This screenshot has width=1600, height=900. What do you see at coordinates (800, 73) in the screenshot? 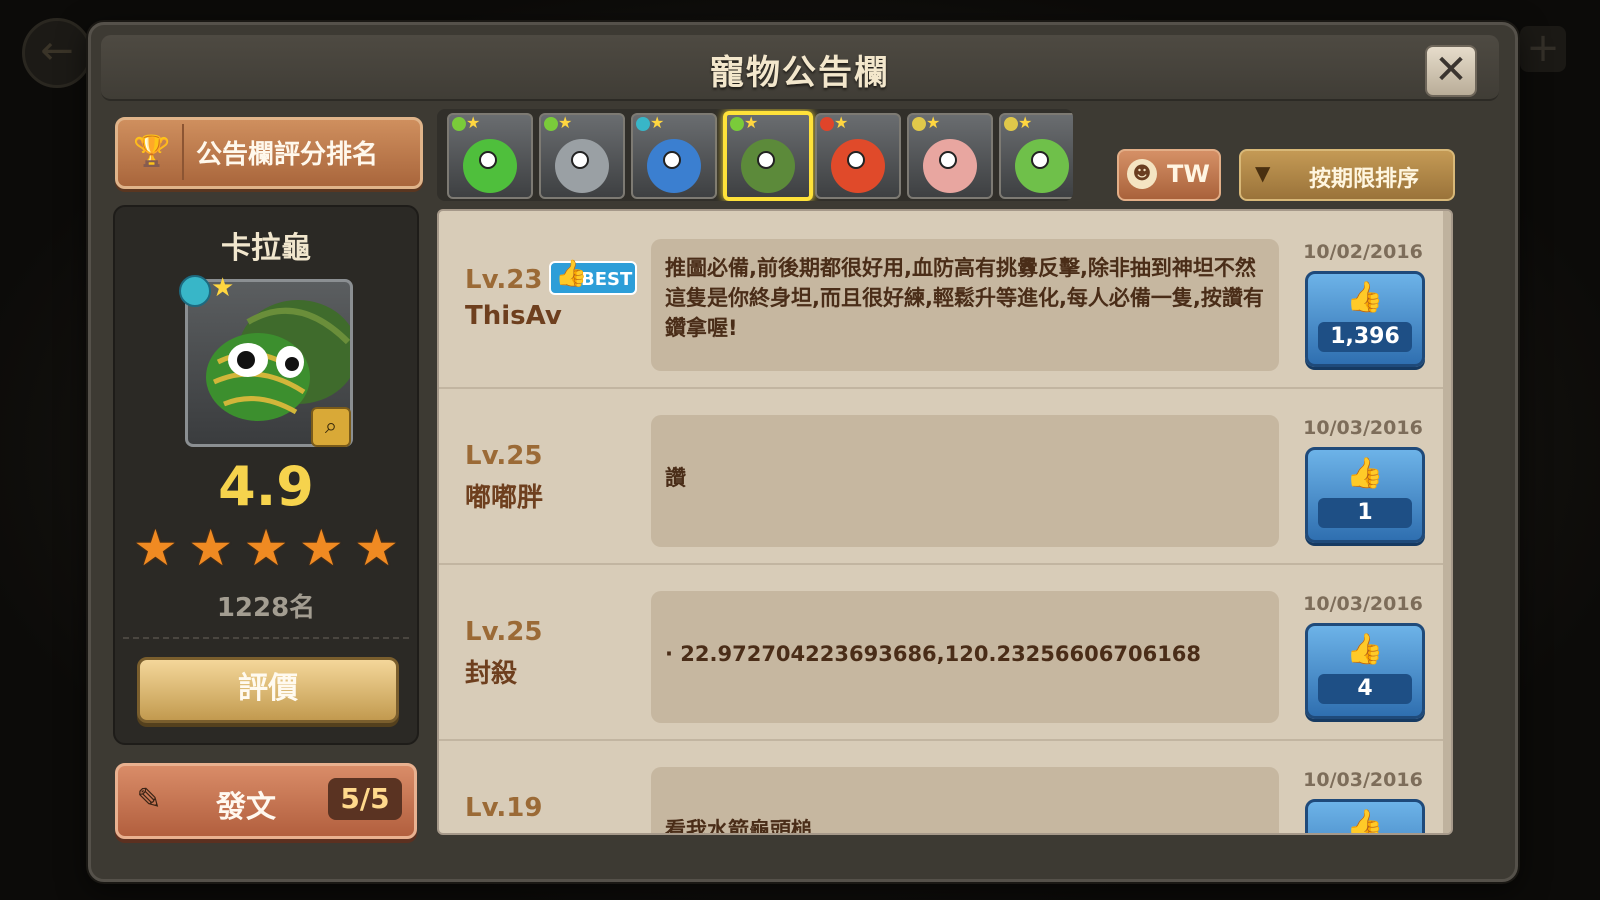
I see `dialog-title: 寵物公告欄` at bounding box center [800, 73].